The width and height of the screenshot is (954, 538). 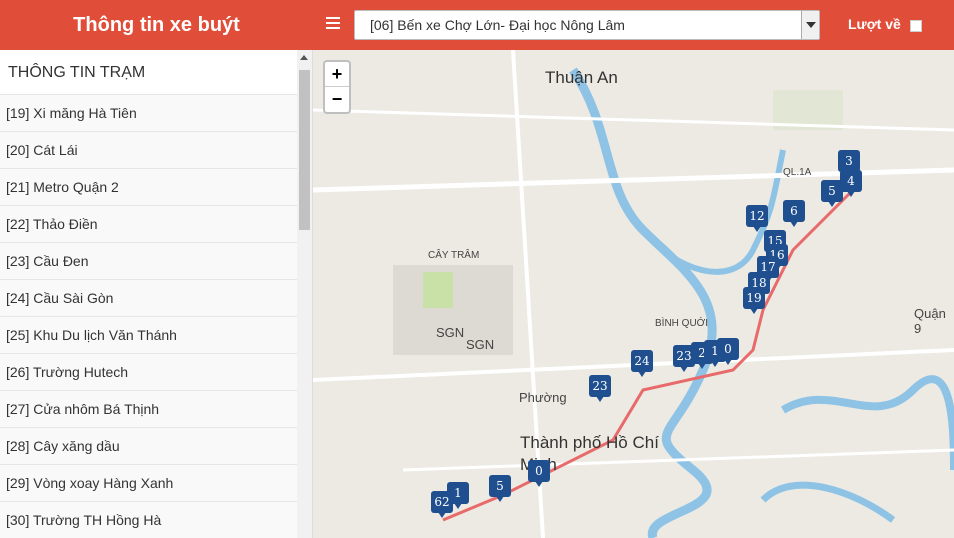 I want to click on chevron-down-icon, so click(x=810, y=25).